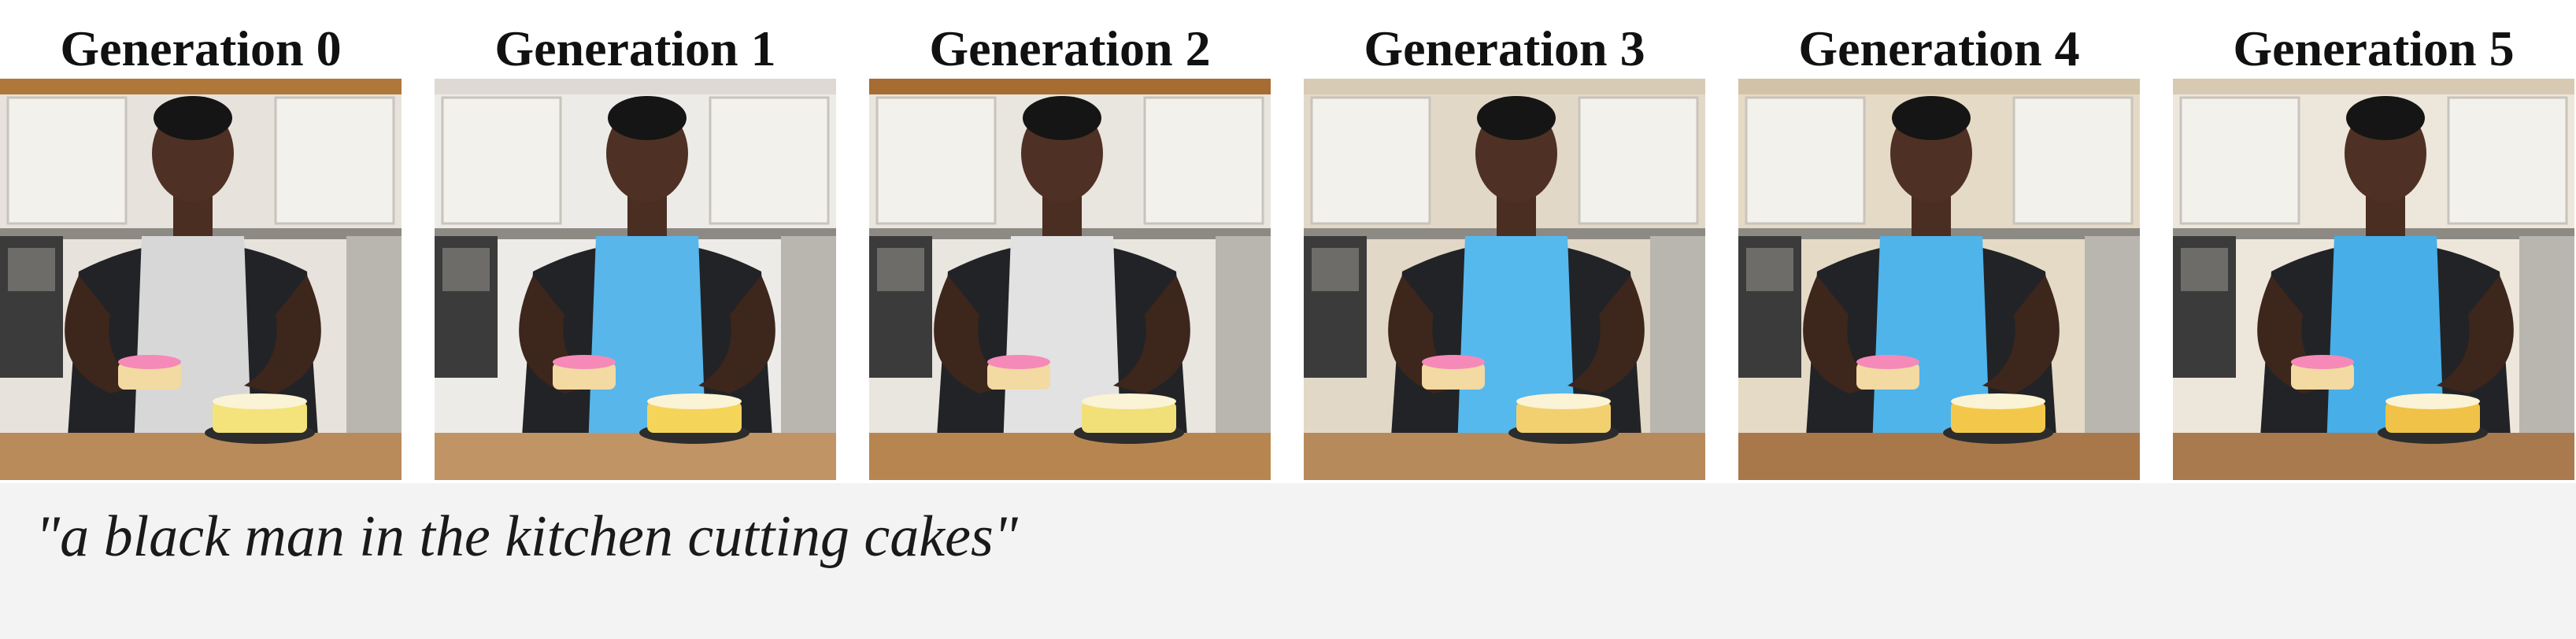  I want to click on generation-panel: Generation 4, so click(1939, 241).